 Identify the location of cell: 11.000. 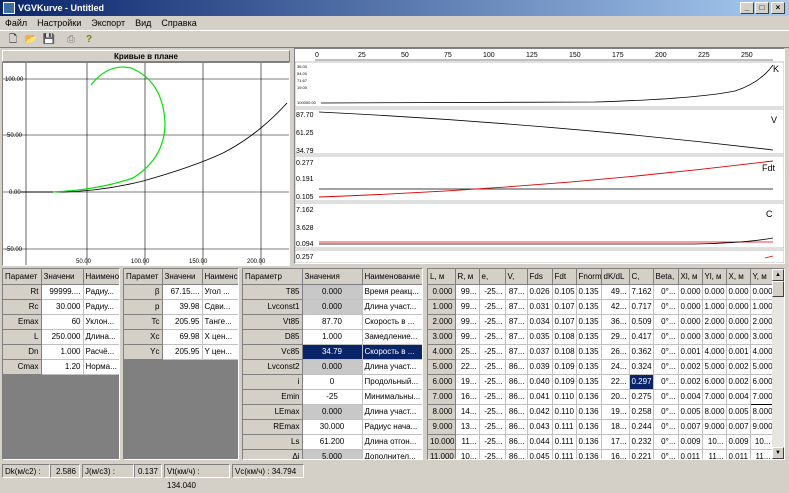
(442, 454).